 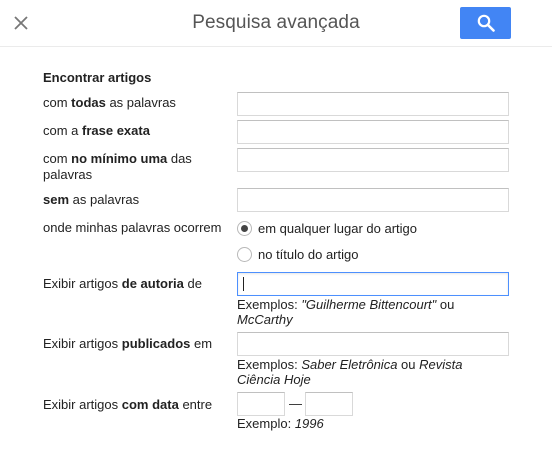 What do you see at coordinates (150, 404) in the screenshot?
I see `label-bold: com data` at bounding box center [150, 404].